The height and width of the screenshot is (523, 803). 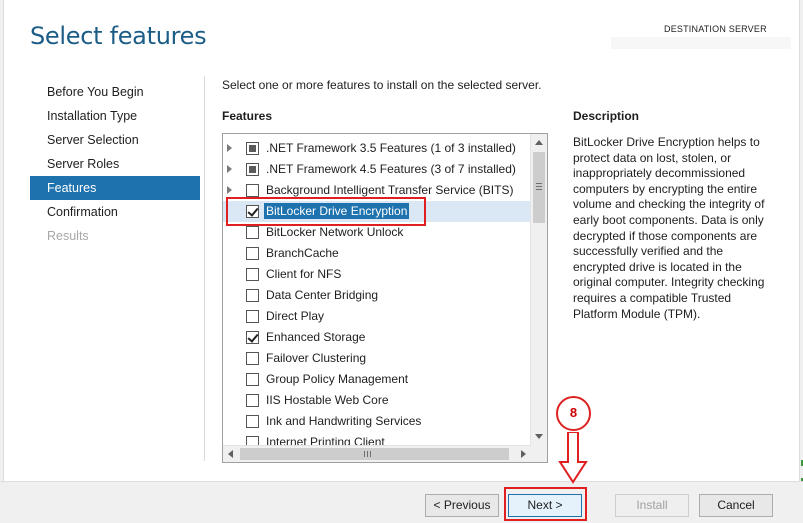 I want to click on feature-label: Direct Play, so click(x=295, y=316).